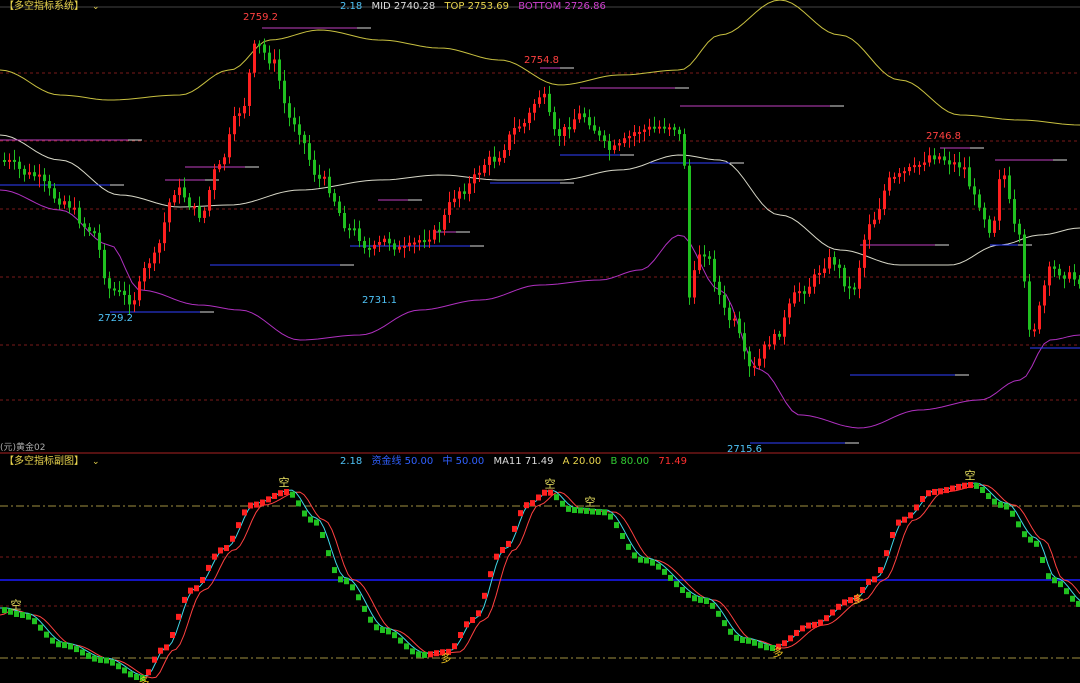 This screenshot has width=1080, height=683. I want to click on sub-panel-title: 【多空指标副图】, so click(44, 461).